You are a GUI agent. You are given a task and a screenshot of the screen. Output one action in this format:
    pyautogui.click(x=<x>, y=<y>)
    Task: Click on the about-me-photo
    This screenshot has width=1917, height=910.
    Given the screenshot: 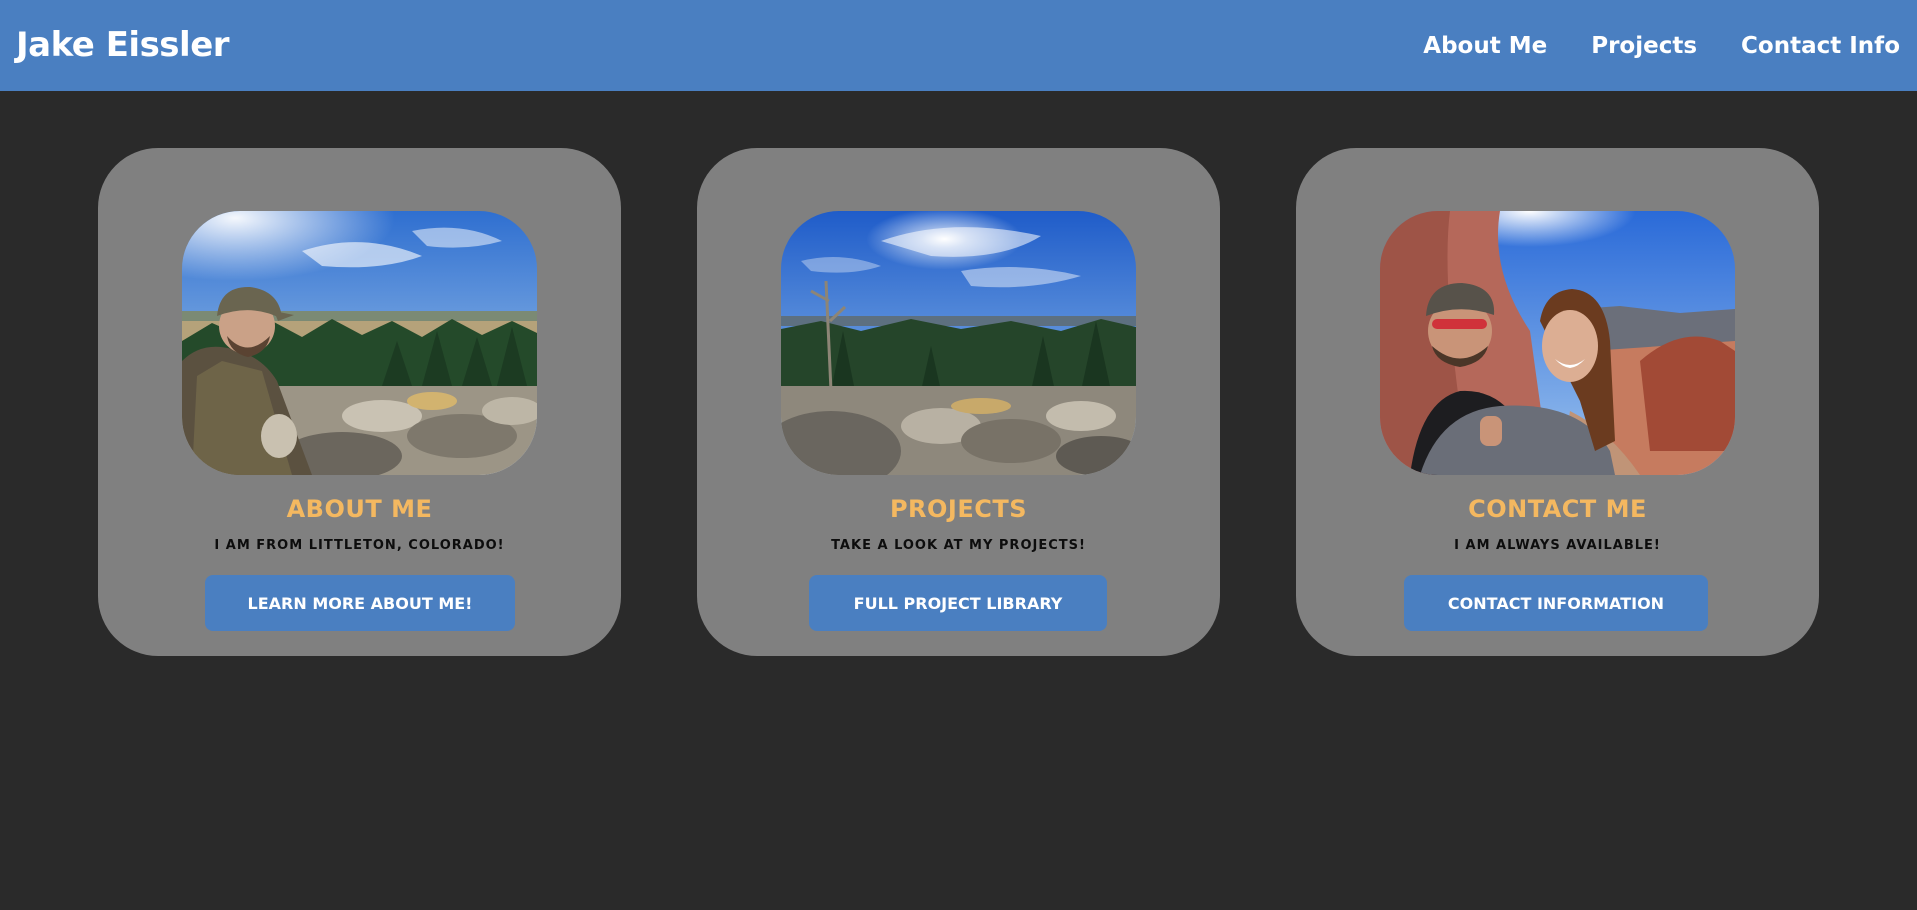 What is the action you would take?
    pyautogui.click(x=359, y=343)
    